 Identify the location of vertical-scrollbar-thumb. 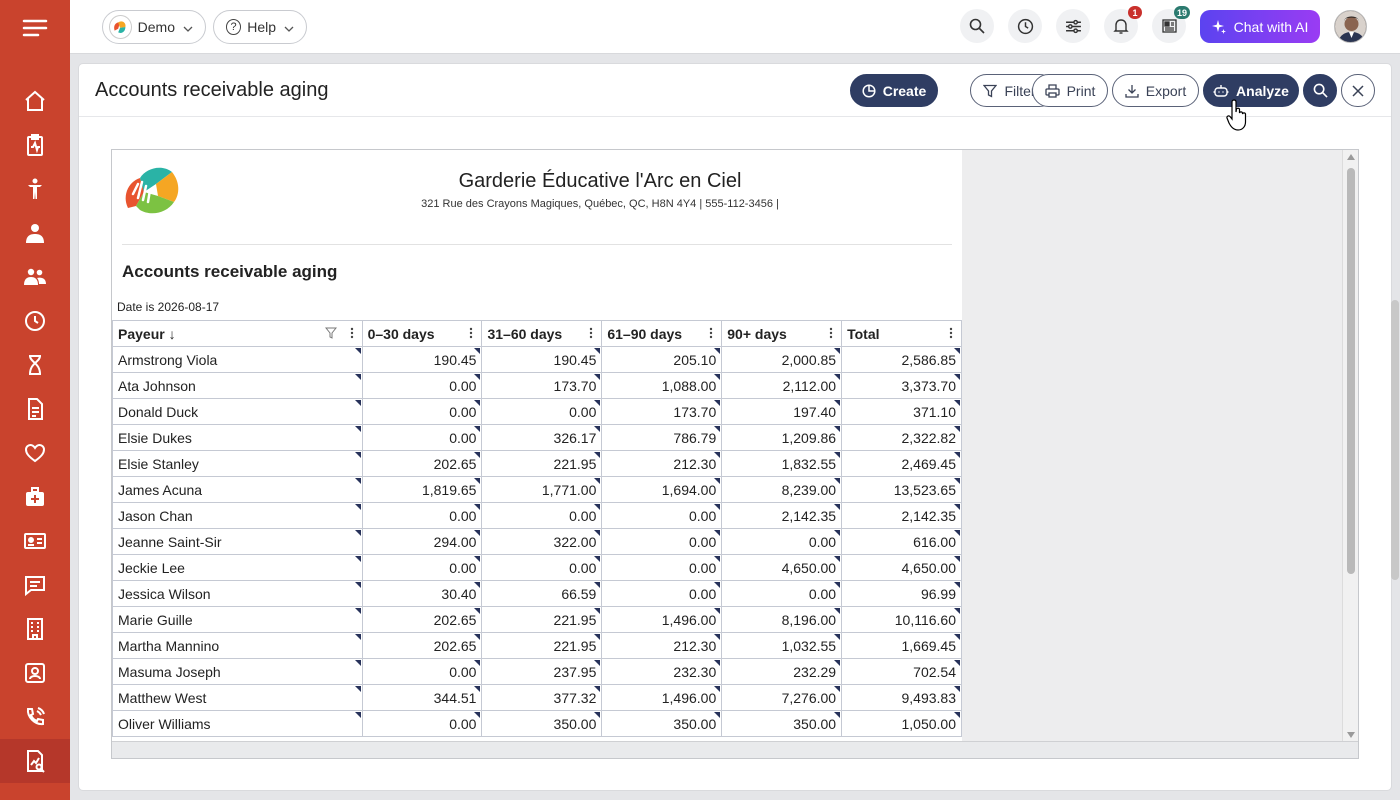
(1351, 371).